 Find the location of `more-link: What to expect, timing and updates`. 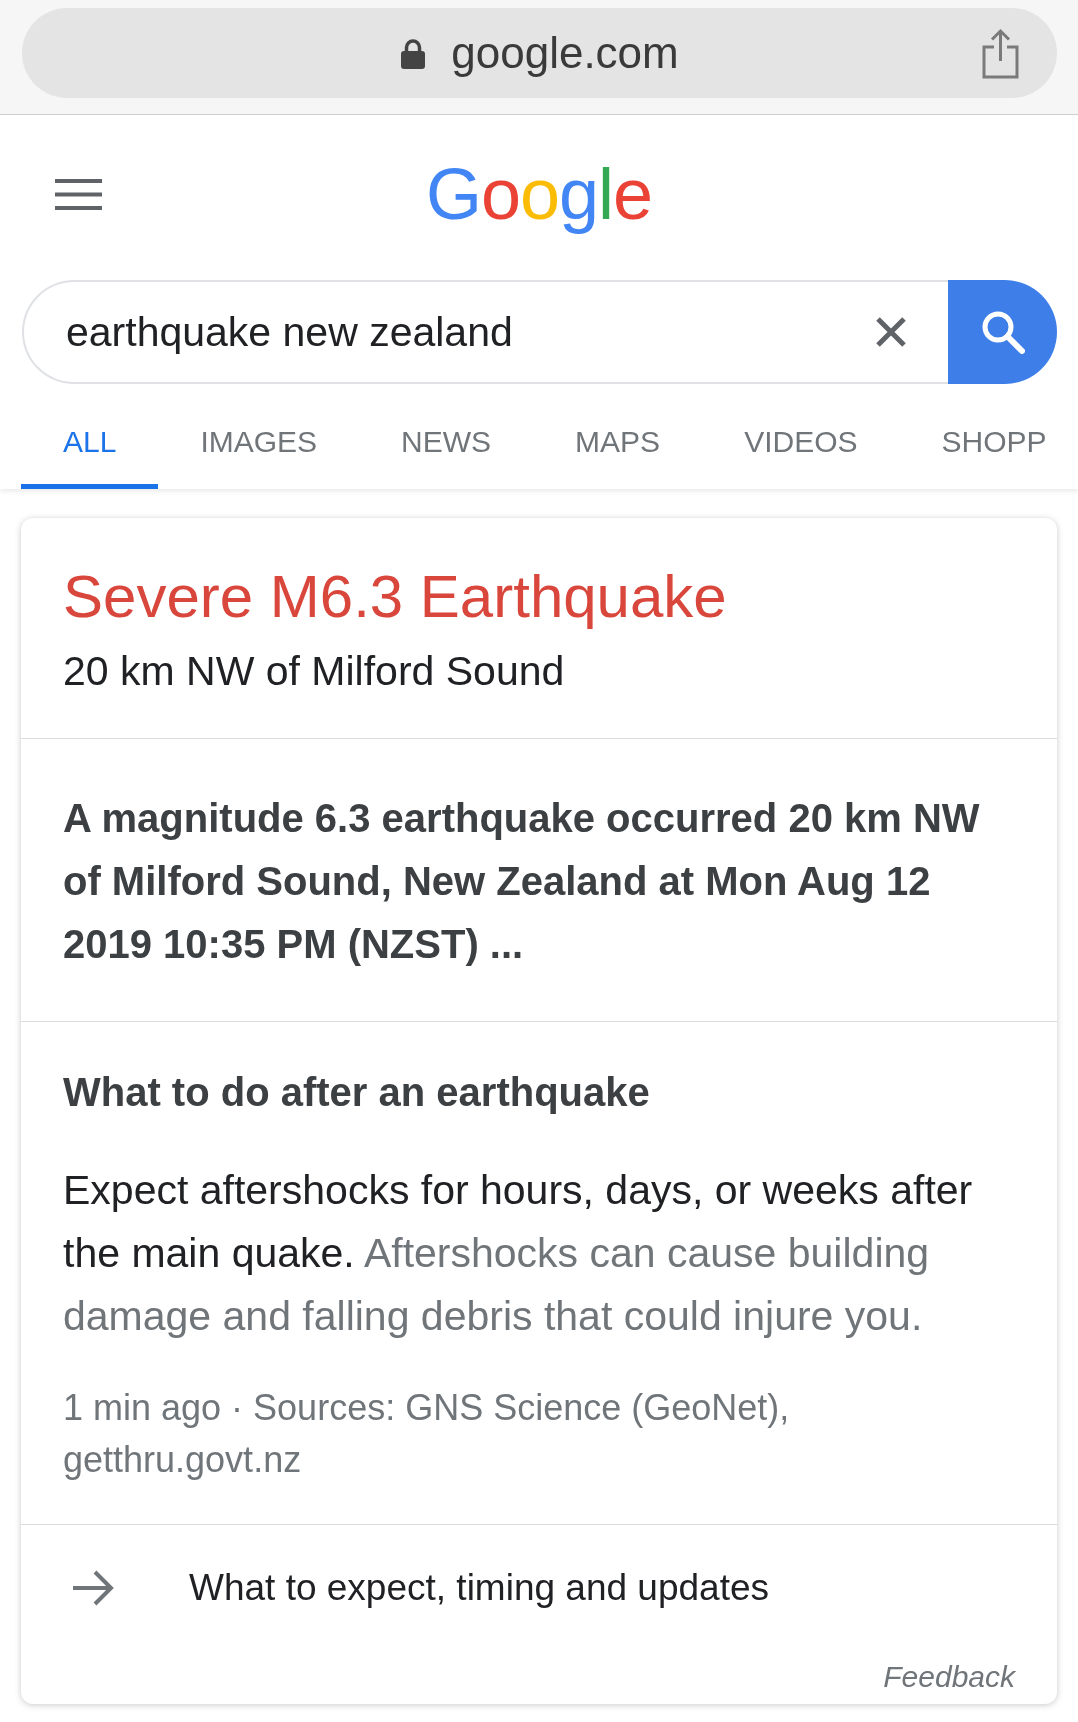

more-link: What to expect, timing and updates is located at coordinates (420, 1588).